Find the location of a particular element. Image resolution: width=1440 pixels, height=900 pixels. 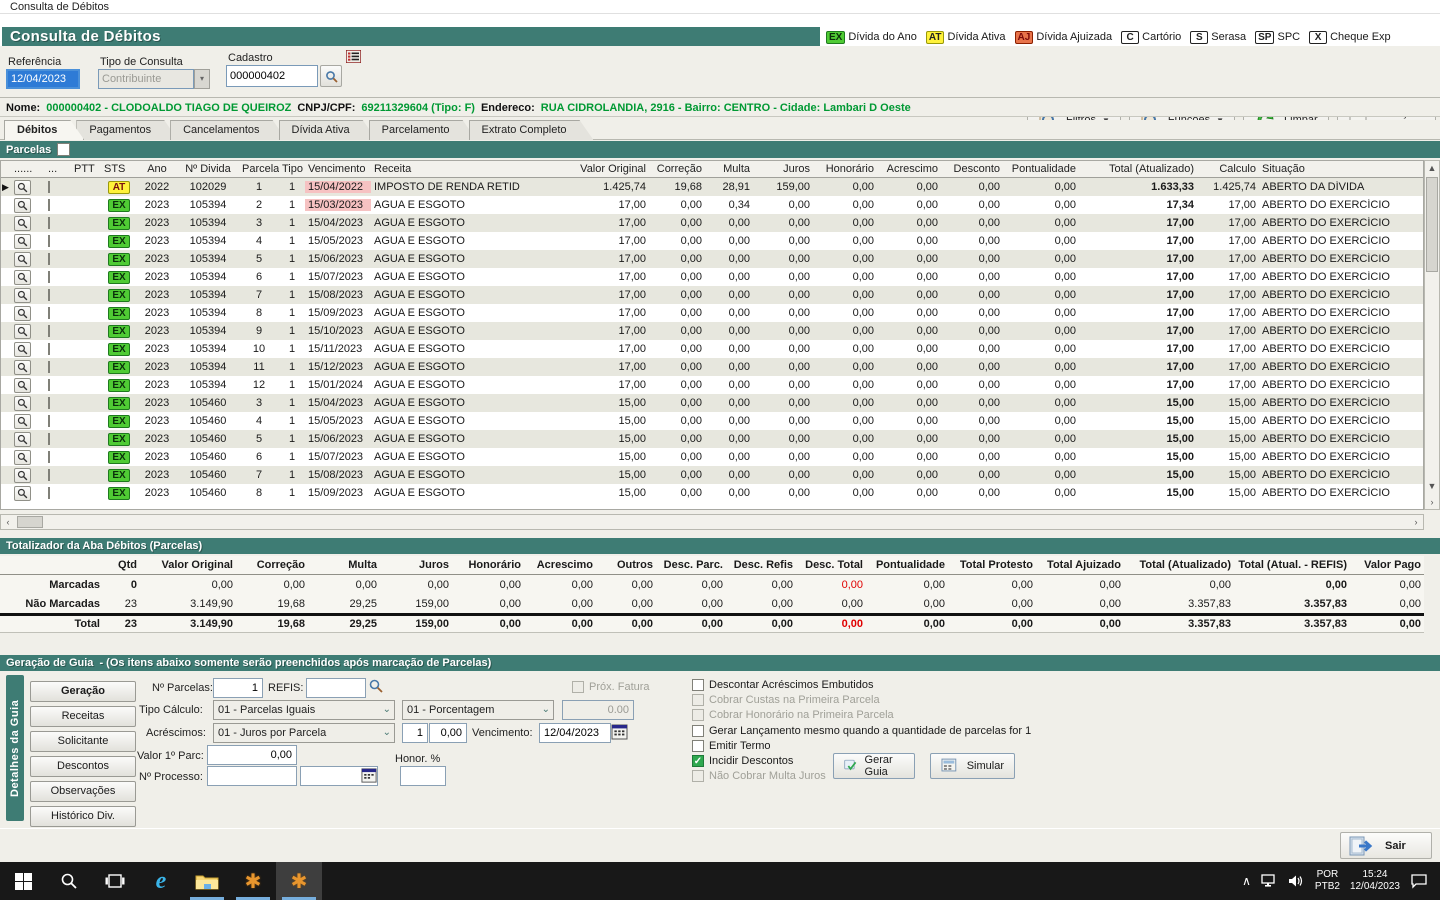

tipo-calculo-select: 01 - Parcelas Iguais is located at coordinates (304, 710).